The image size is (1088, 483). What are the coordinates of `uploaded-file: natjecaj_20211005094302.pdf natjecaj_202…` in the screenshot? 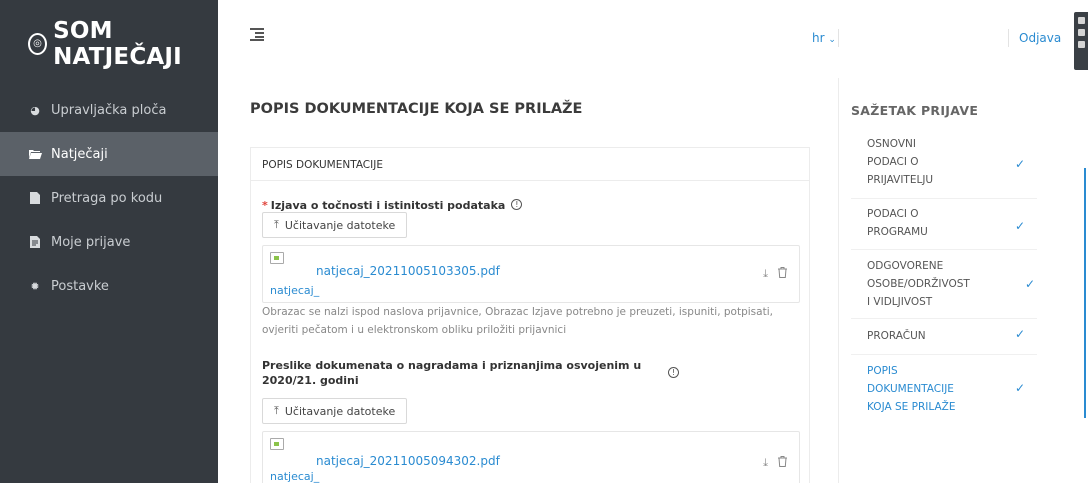 It's located at (531, 457).